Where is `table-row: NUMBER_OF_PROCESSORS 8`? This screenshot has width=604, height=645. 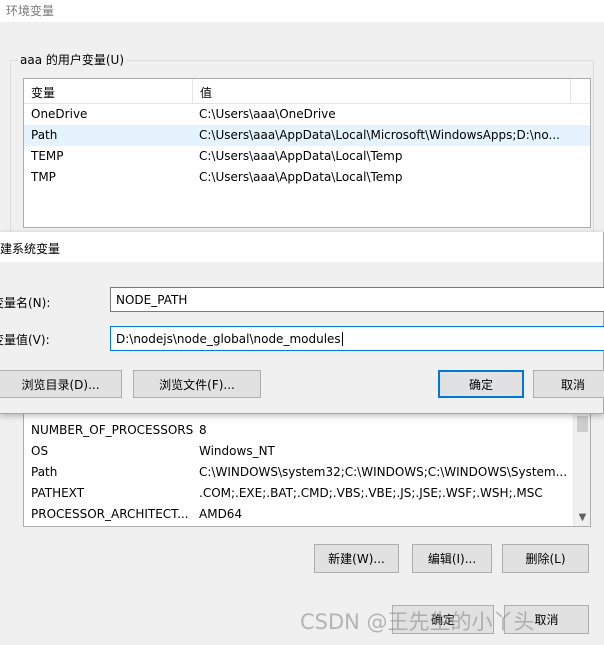
table-row: NUMBER_OF_PROCESSORS 8 is located at coordinates (307, 430).